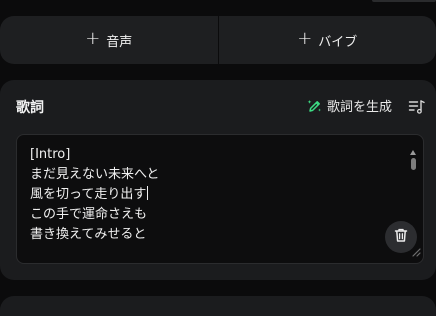  I want to click on generate-lyrics-label: 歌詞を生成, so click(359, 105).